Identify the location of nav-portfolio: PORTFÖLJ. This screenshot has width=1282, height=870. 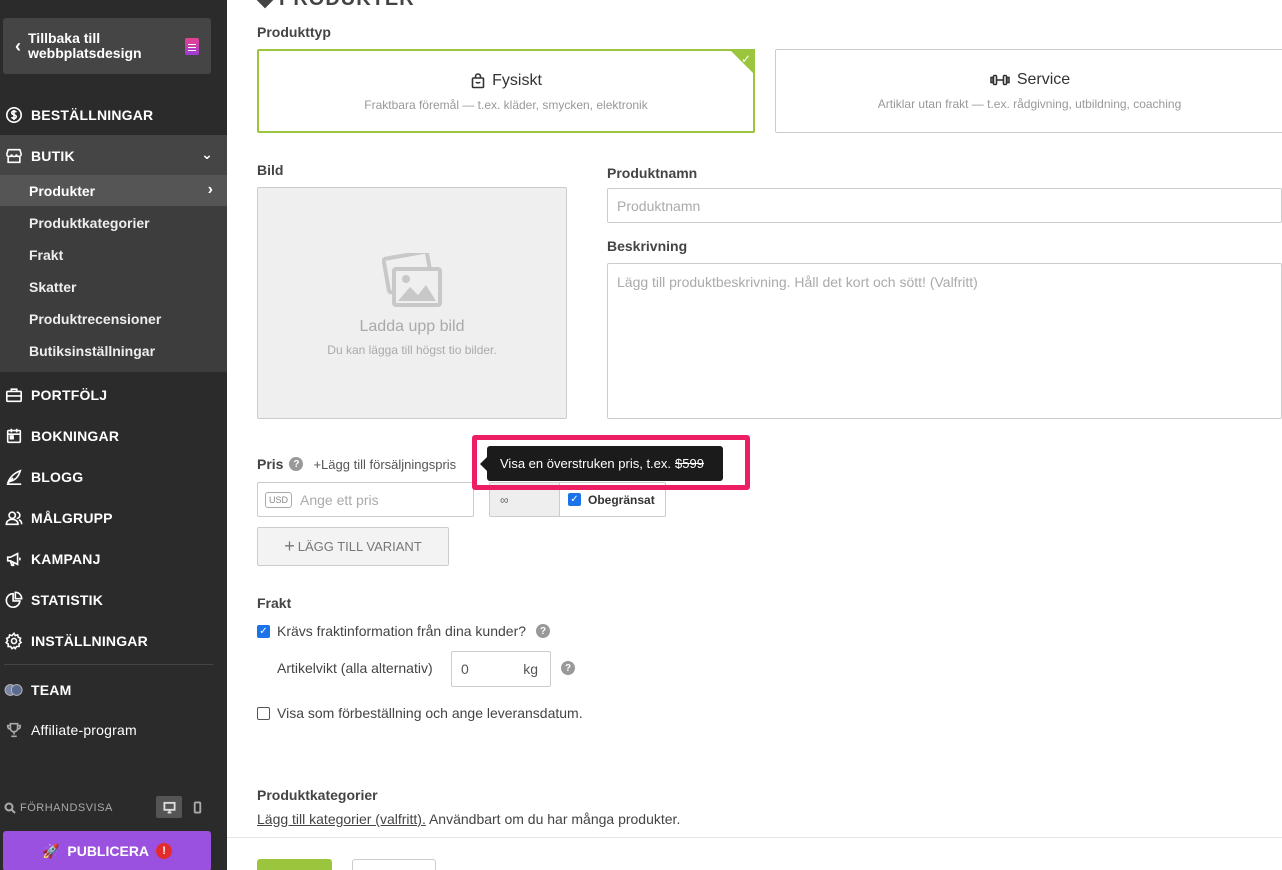
(113, 395).